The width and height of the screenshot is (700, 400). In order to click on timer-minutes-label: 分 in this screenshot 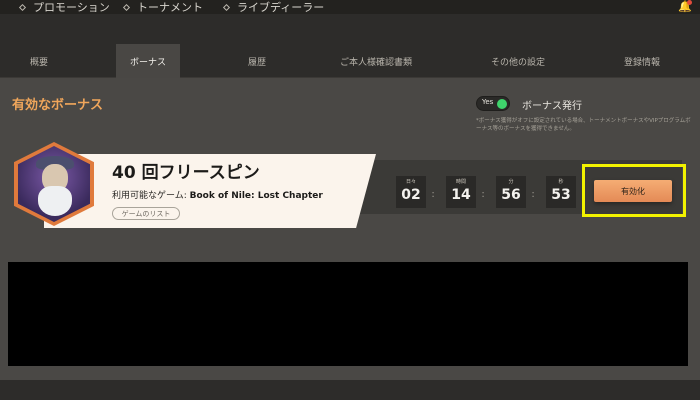, I will do `click(511, 182)`.